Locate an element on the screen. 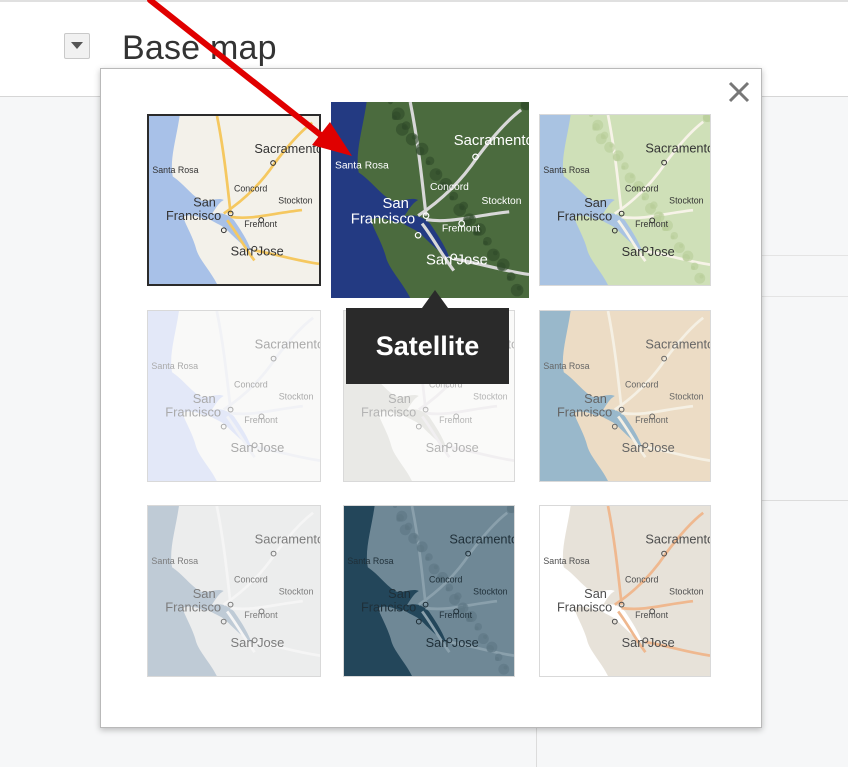 This screenshot has width=848, height=767. triangle-down-icon is located at coordinates (77, 45).